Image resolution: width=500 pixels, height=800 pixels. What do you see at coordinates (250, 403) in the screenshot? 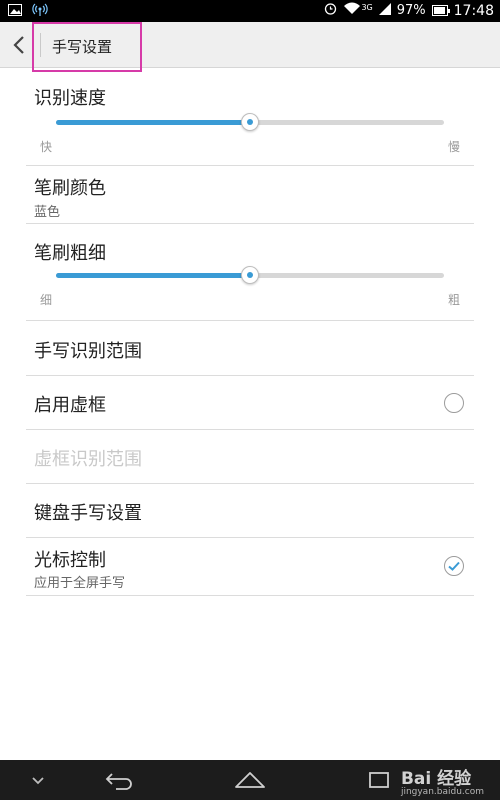
I see `setting-enable-frame: 启用虚框` at bounding box center [250, 403].